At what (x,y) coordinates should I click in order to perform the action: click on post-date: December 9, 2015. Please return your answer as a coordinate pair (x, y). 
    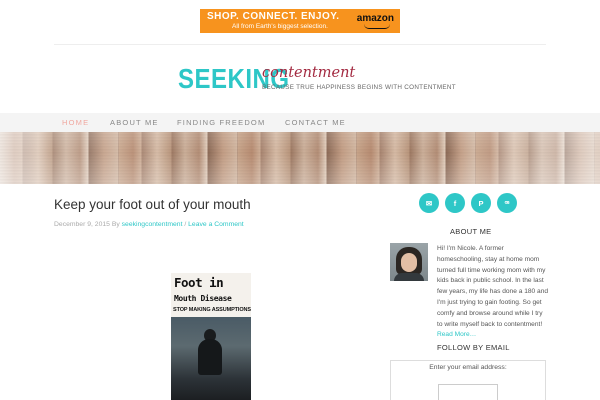
    Looking at the image, I should click on (82, 224).